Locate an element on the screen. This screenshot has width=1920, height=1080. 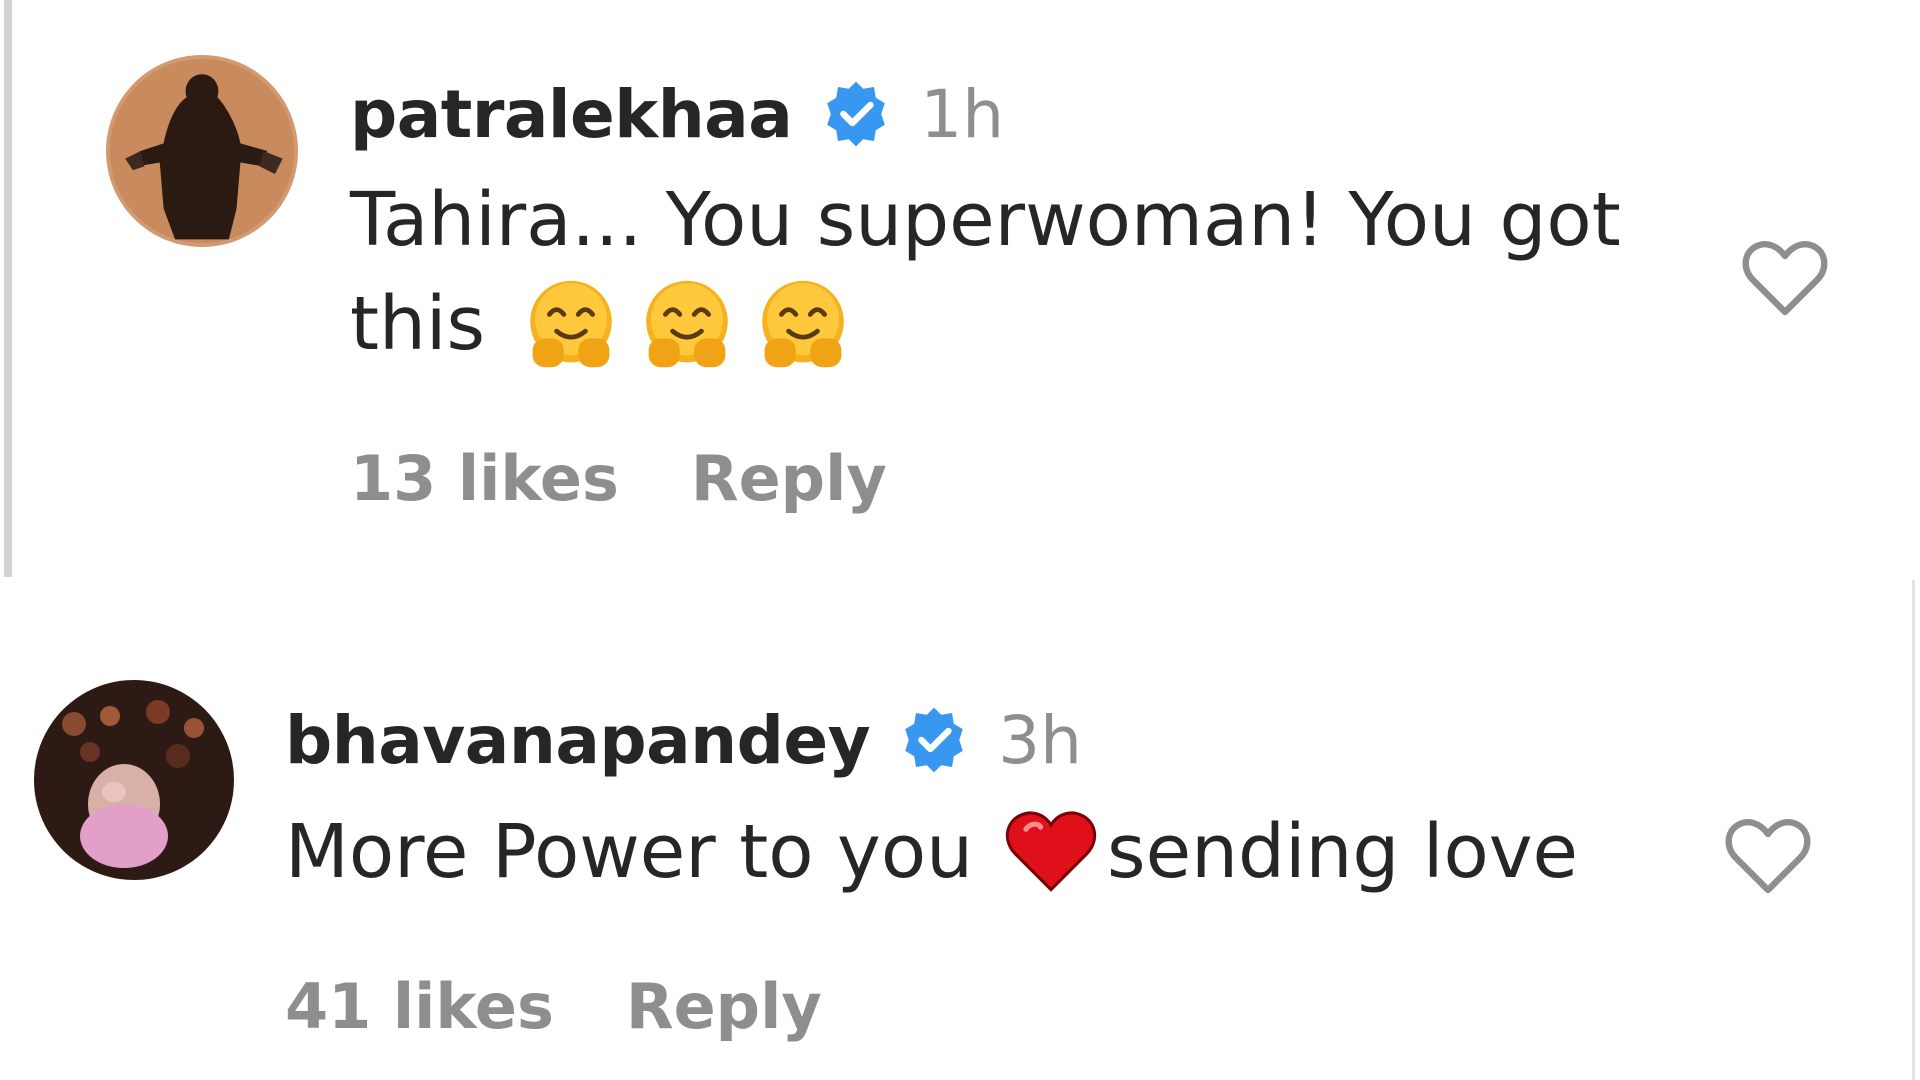
comment-header: patralekhaa 1h is located at coordinates (677, 114).